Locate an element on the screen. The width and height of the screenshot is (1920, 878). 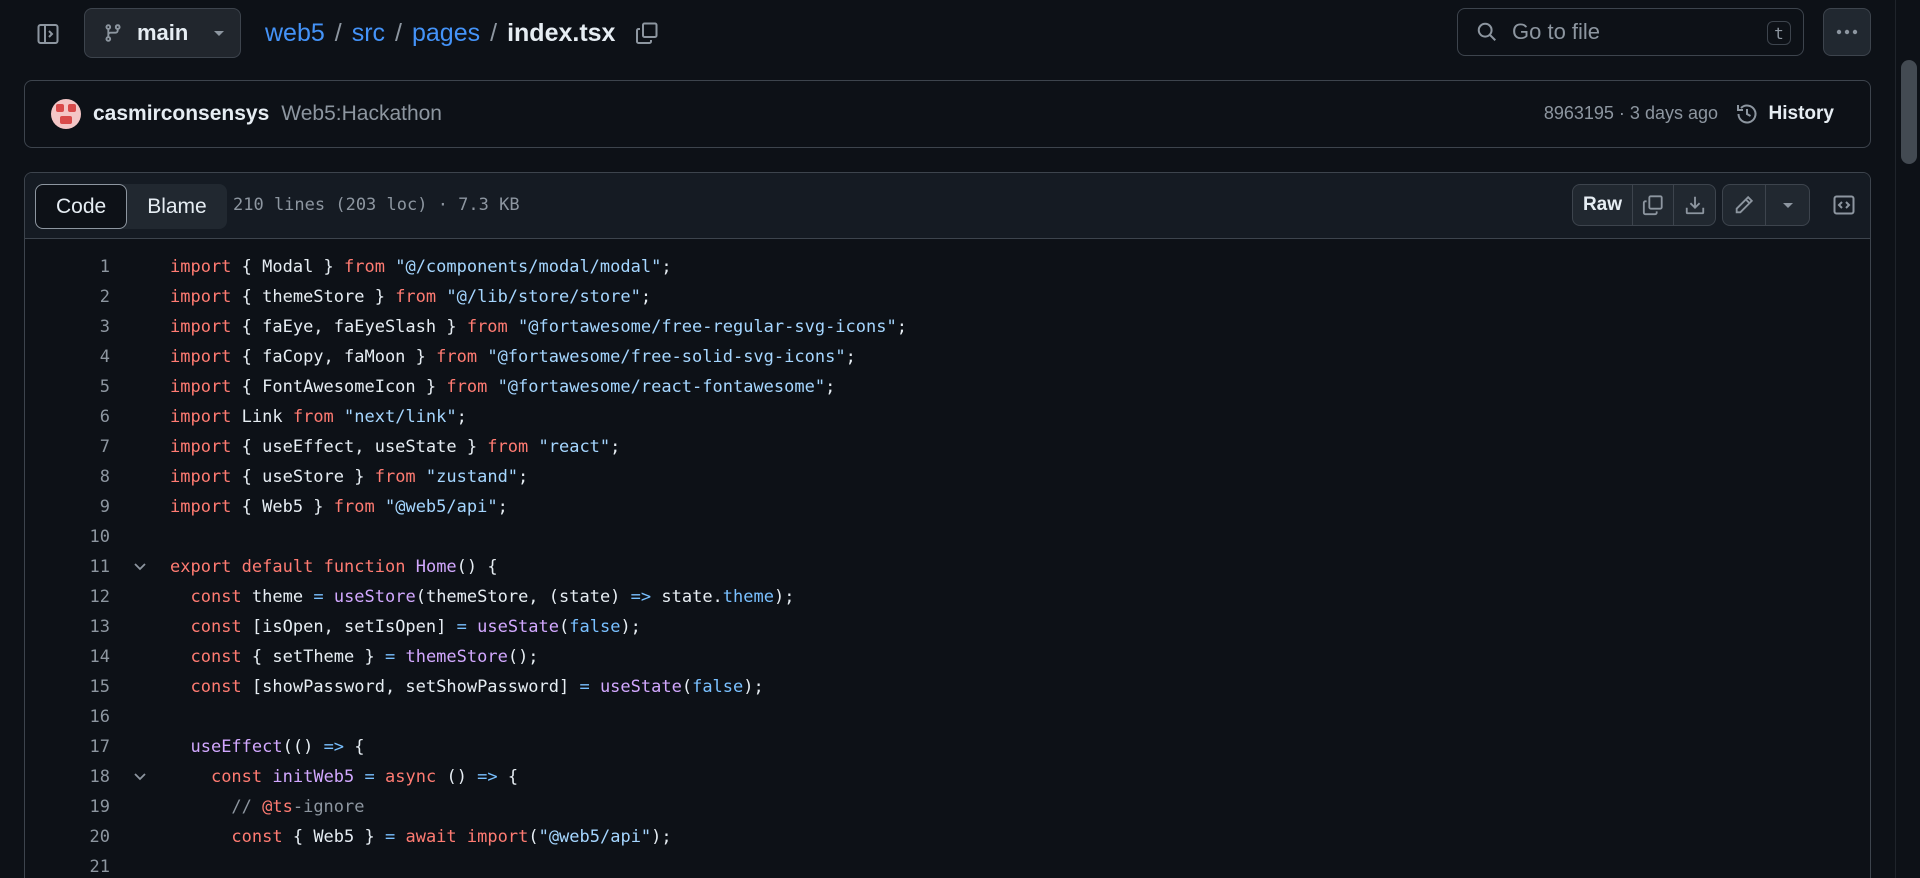
tab-code: Code is located at coordinates (81, 206).